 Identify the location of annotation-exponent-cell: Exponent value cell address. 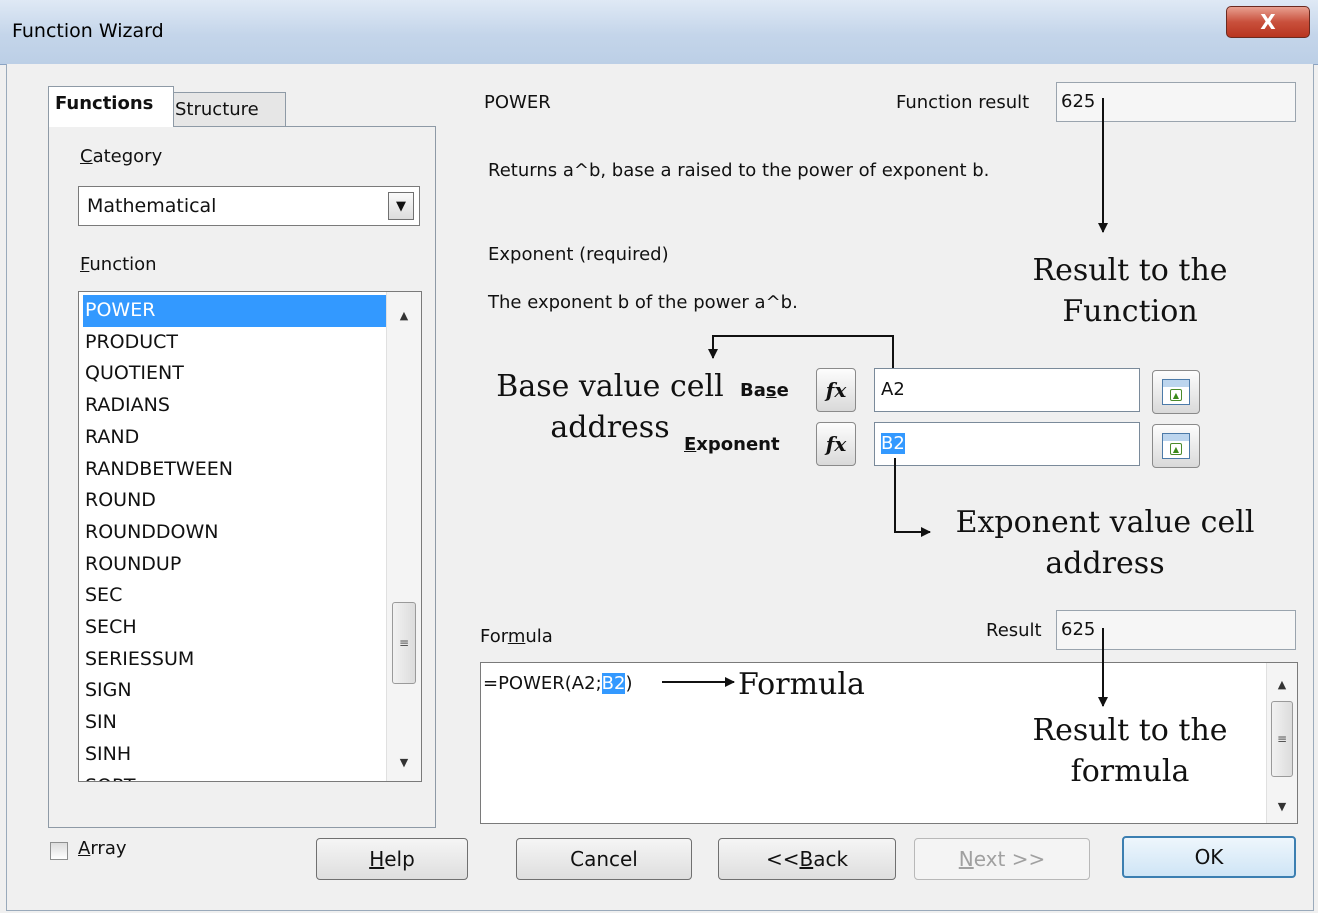
(1105, 543).